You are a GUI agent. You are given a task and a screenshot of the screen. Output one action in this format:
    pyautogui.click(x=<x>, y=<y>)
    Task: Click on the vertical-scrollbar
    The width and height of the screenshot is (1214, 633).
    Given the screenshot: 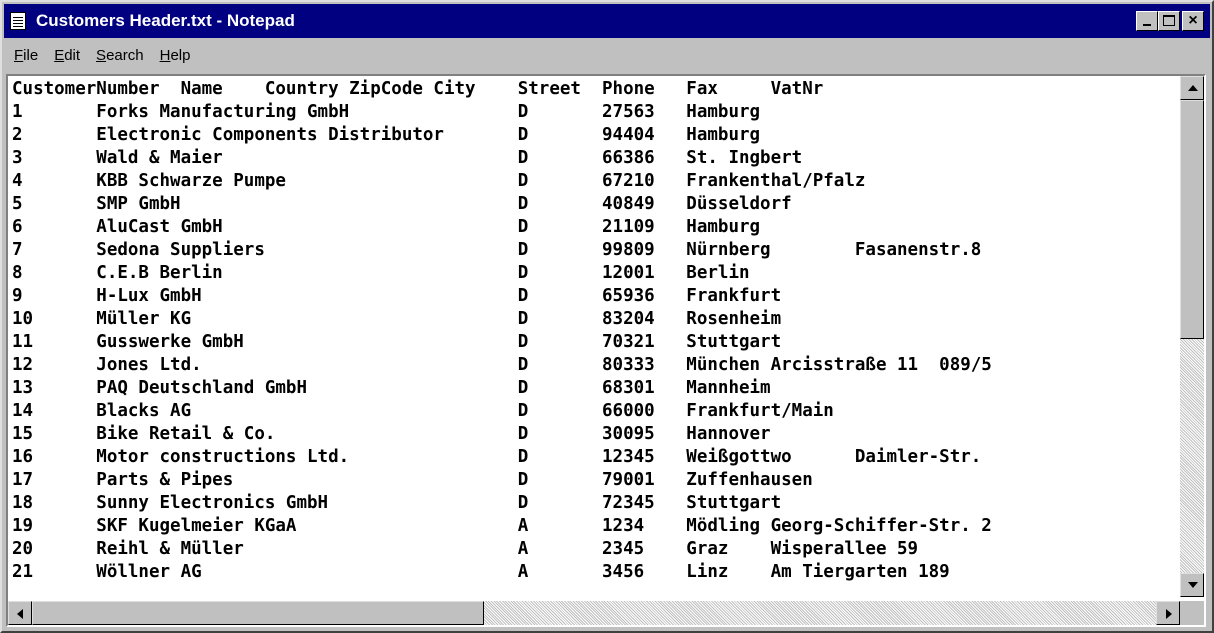 What is the action you would take?
    pyautogui.click(x=1192, y=336)
    